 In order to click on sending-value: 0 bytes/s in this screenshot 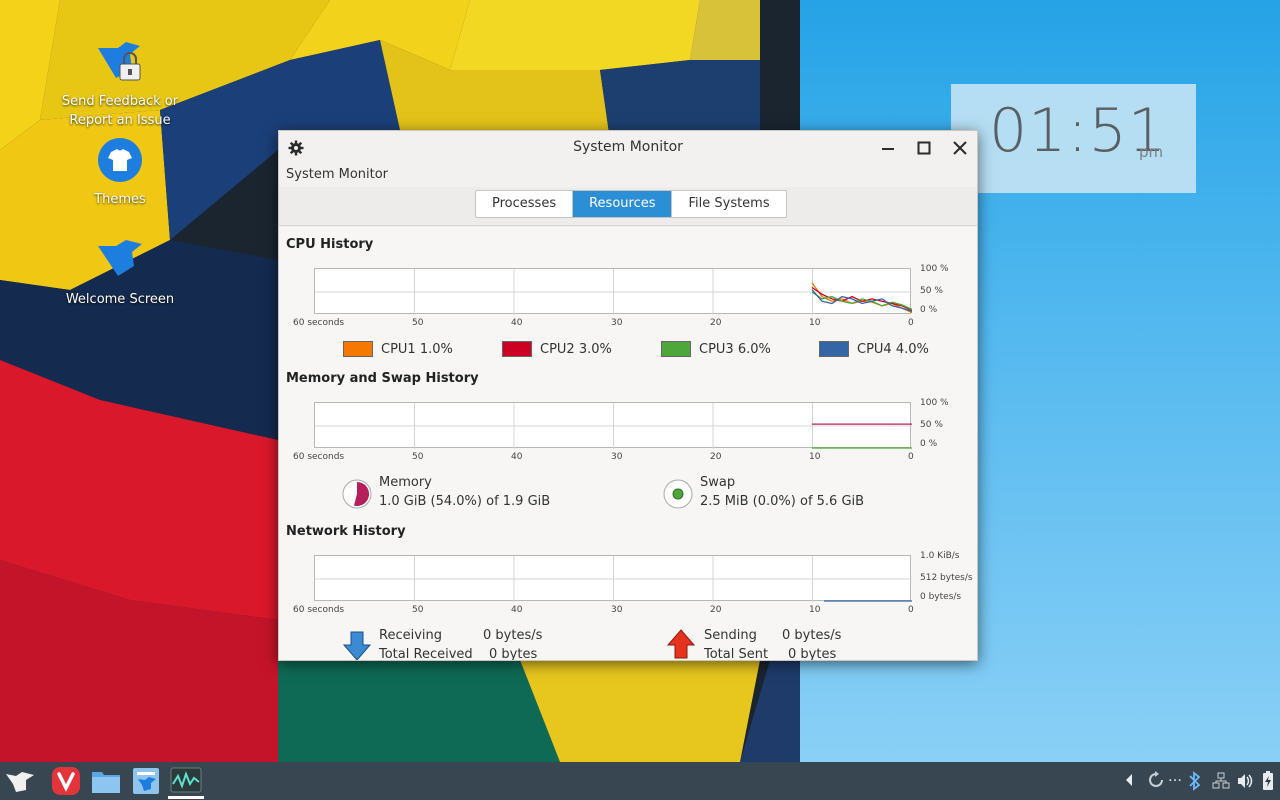, I will do `click(812, 635)`.